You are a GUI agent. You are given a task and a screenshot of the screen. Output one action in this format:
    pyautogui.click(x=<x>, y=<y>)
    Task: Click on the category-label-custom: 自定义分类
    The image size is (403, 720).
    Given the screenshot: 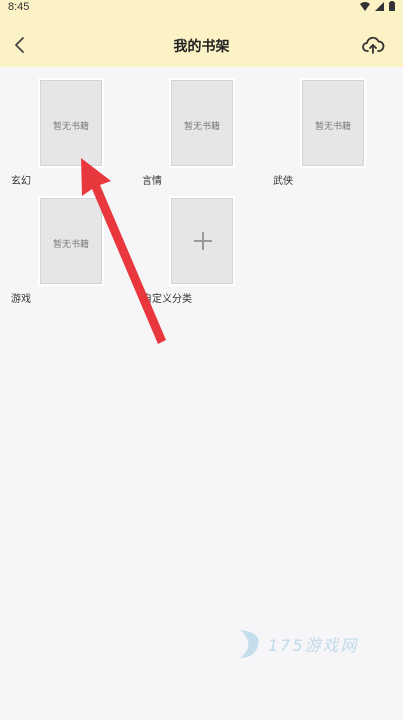 What is the action you would take?
    pyautogui.click(x=167, y=297)
    